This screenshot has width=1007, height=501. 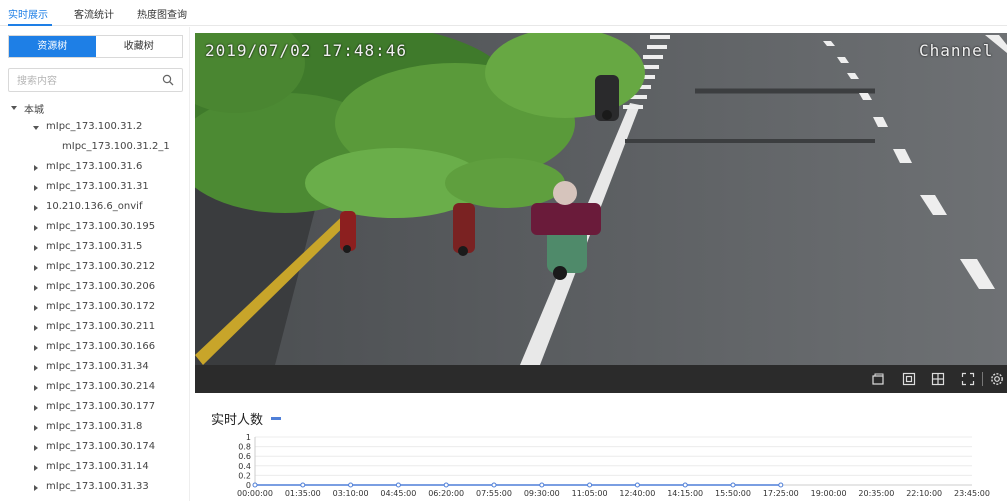 What do you see at coordinates (637, 493) in the screenshot?
I see `x-tick-label: 12:40:00` at bounding box center [637, 493].